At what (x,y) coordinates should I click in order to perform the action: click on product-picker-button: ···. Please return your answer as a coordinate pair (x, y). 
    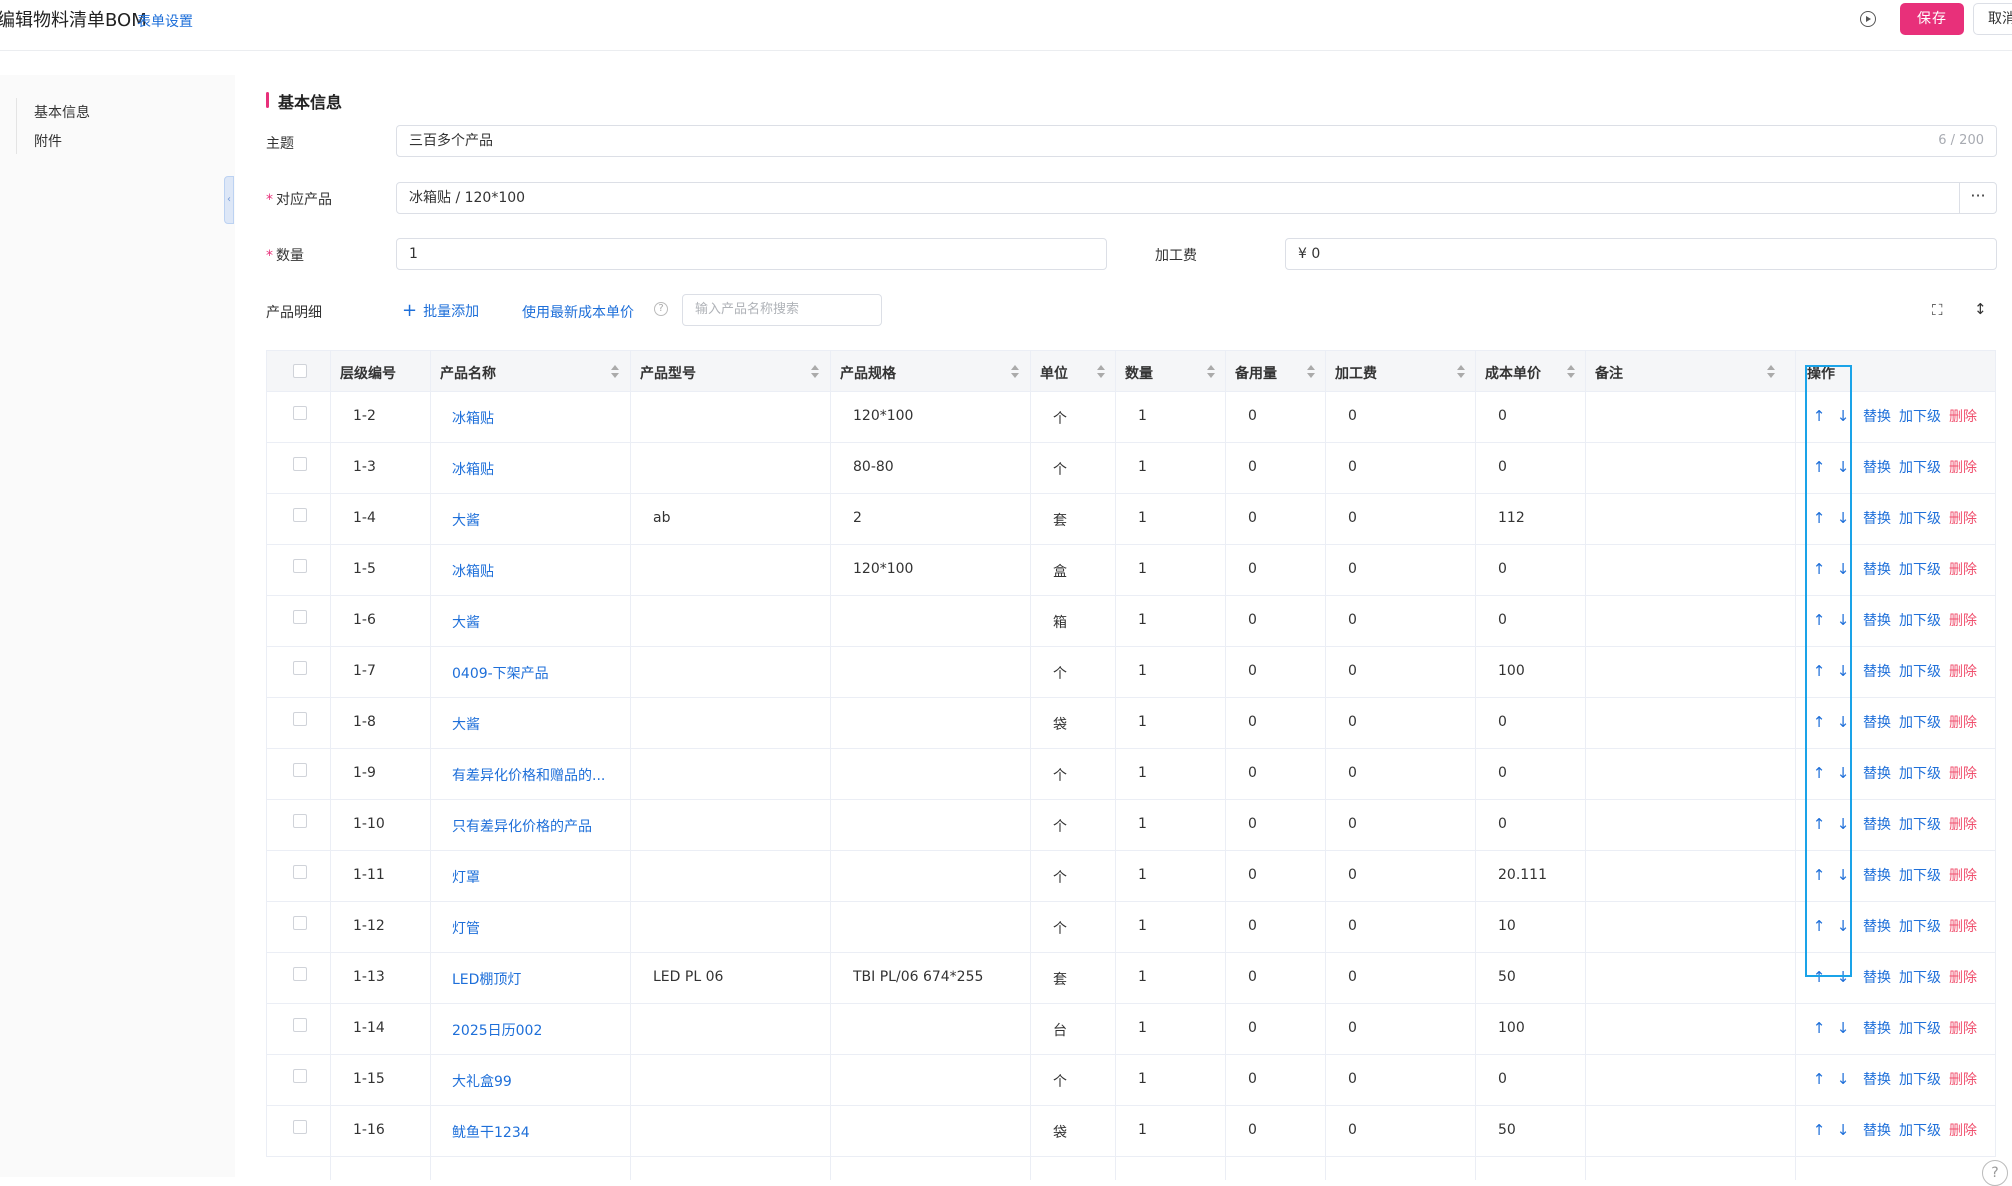
    Looking at the image, I should click on (1978, 198).